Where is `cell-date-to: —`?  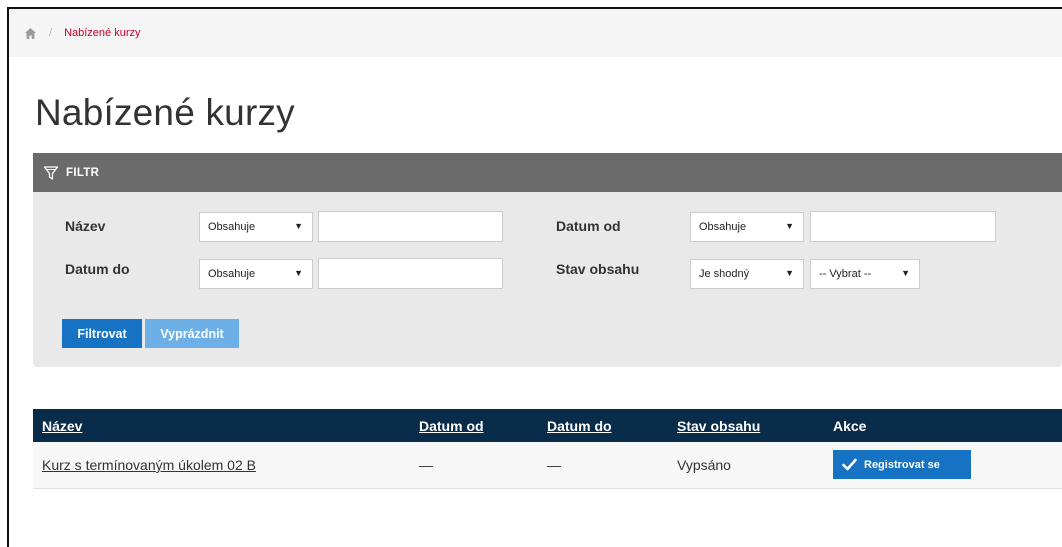 cell-date-to: — is located at coordinates (554, 464).